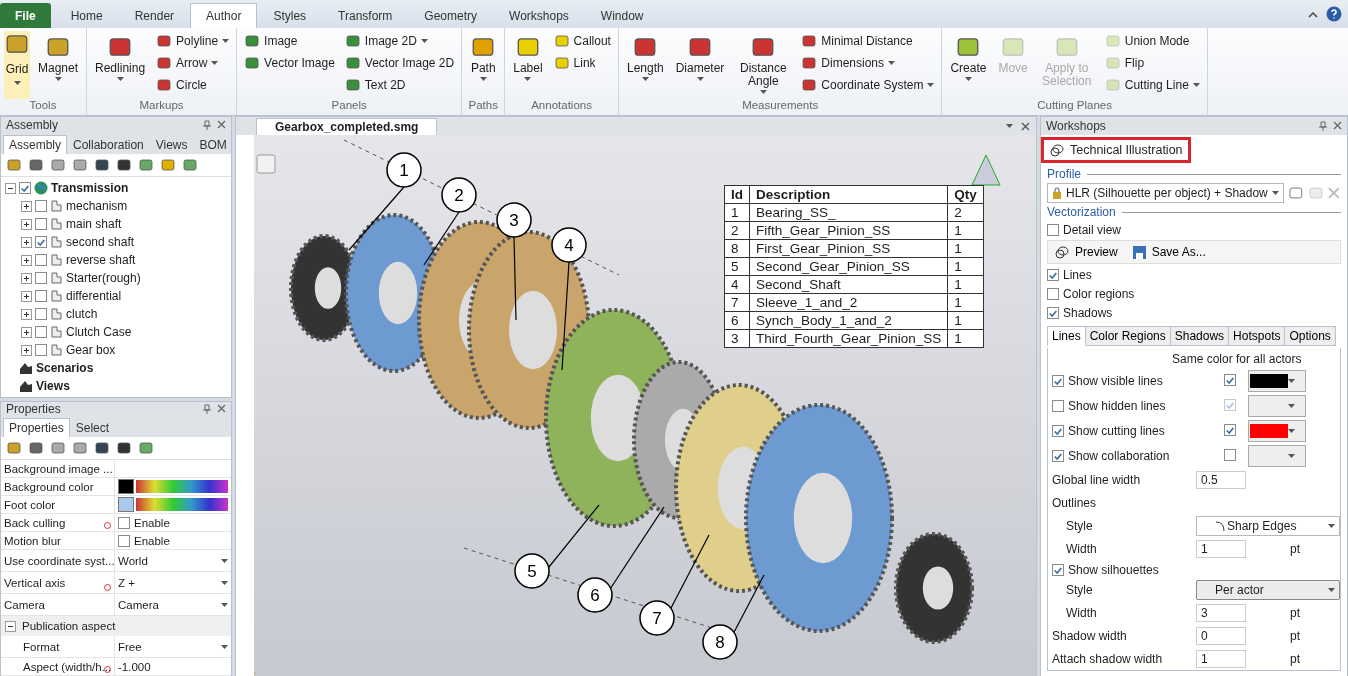  I want to click on ribbon-button: Minimal Distance, so click(868, 41).